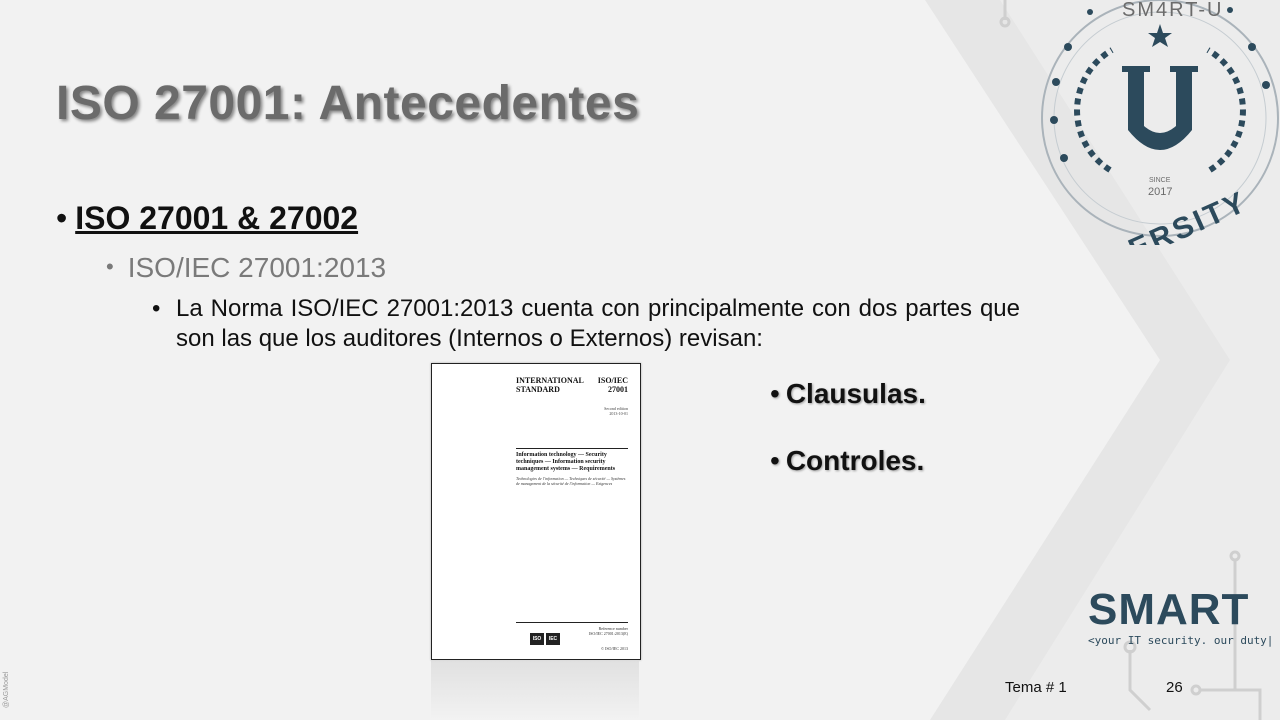  What do you see at coordinates (1181, 640) in the screenshot?
I see `smart-logo-tagline: <your IT security. our duty|` at bounding box center [1181, 640].